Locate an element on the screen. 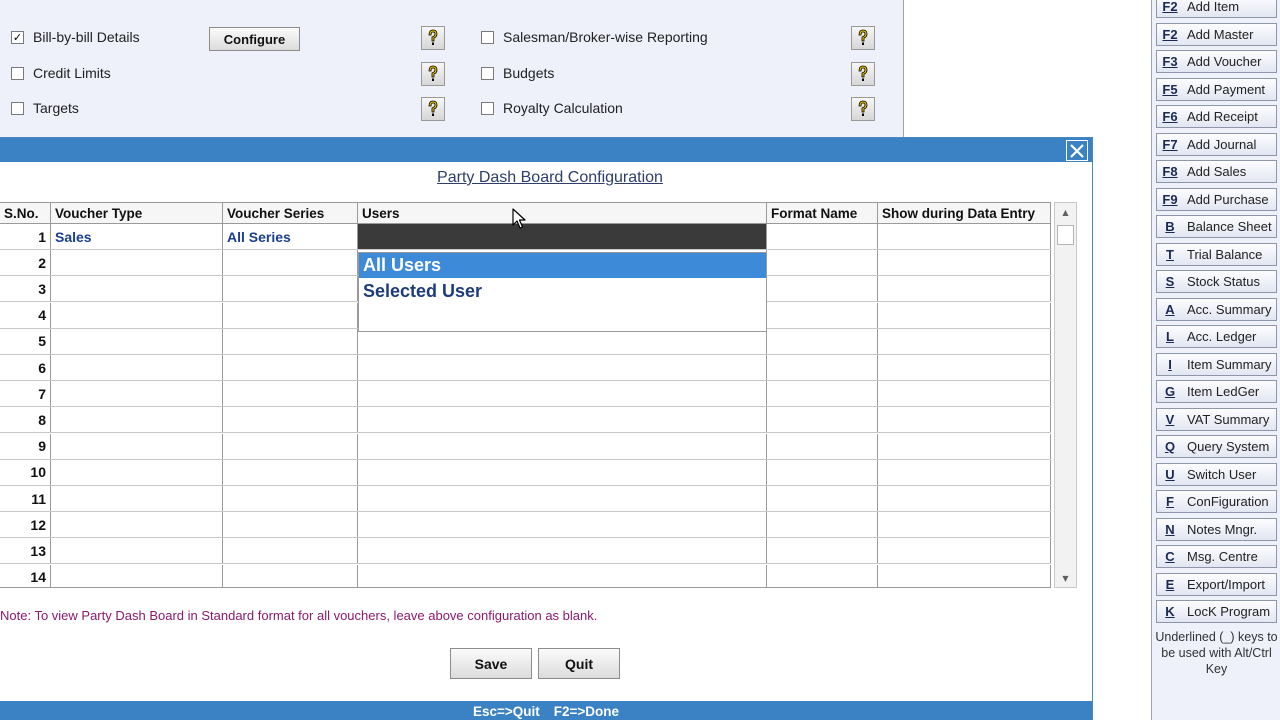 This screenshot has width=1280, height=720. option-targets: Targets is located at coordinates (45, 108).